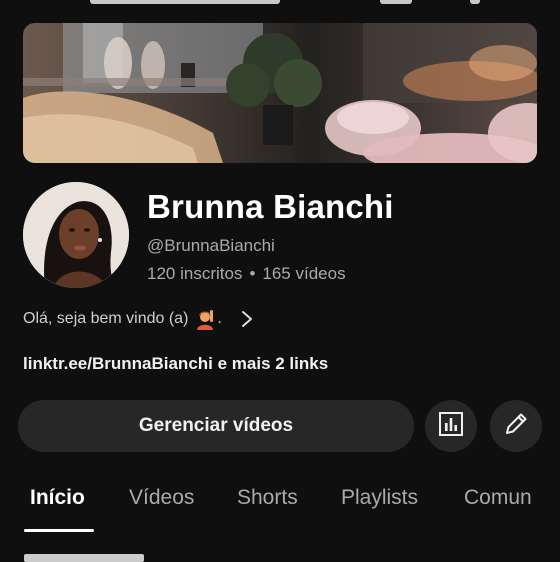  I want to click on video-count: 165 vídeos, so click(304, 273).